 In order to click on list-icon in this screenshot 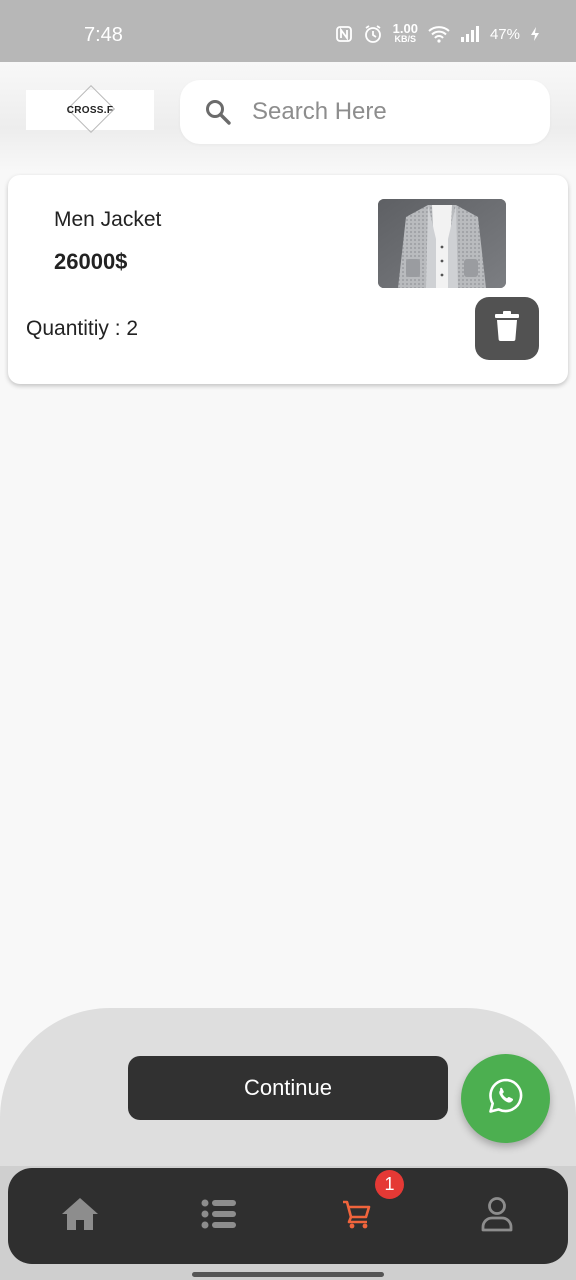, I will do `click(219, 1216)`.